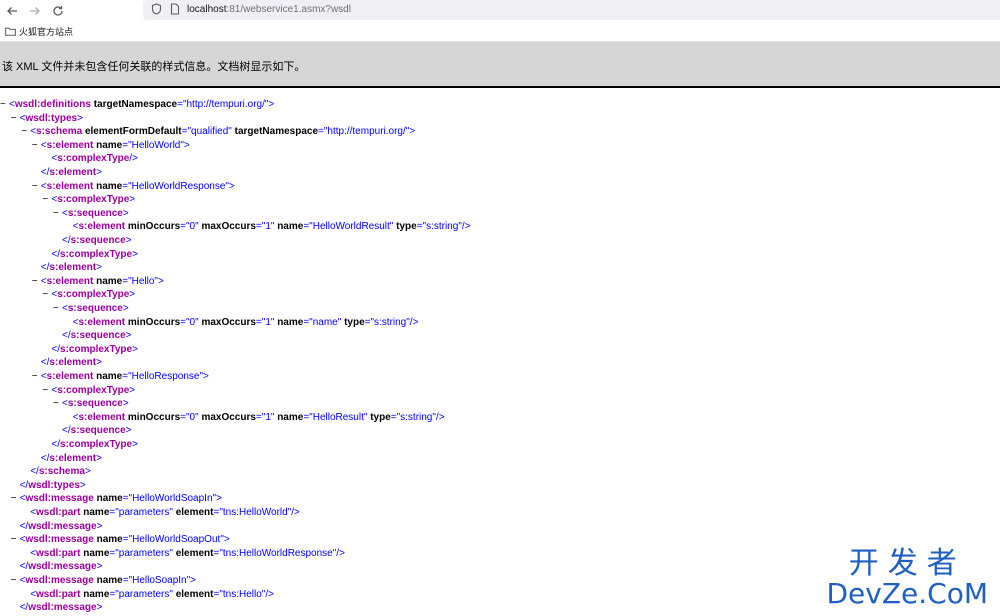  What do you see at coordinates (51, 118) in the screenshot?
I see `xml-tag-name: wsdl:types` at bounding box center [51, 118].